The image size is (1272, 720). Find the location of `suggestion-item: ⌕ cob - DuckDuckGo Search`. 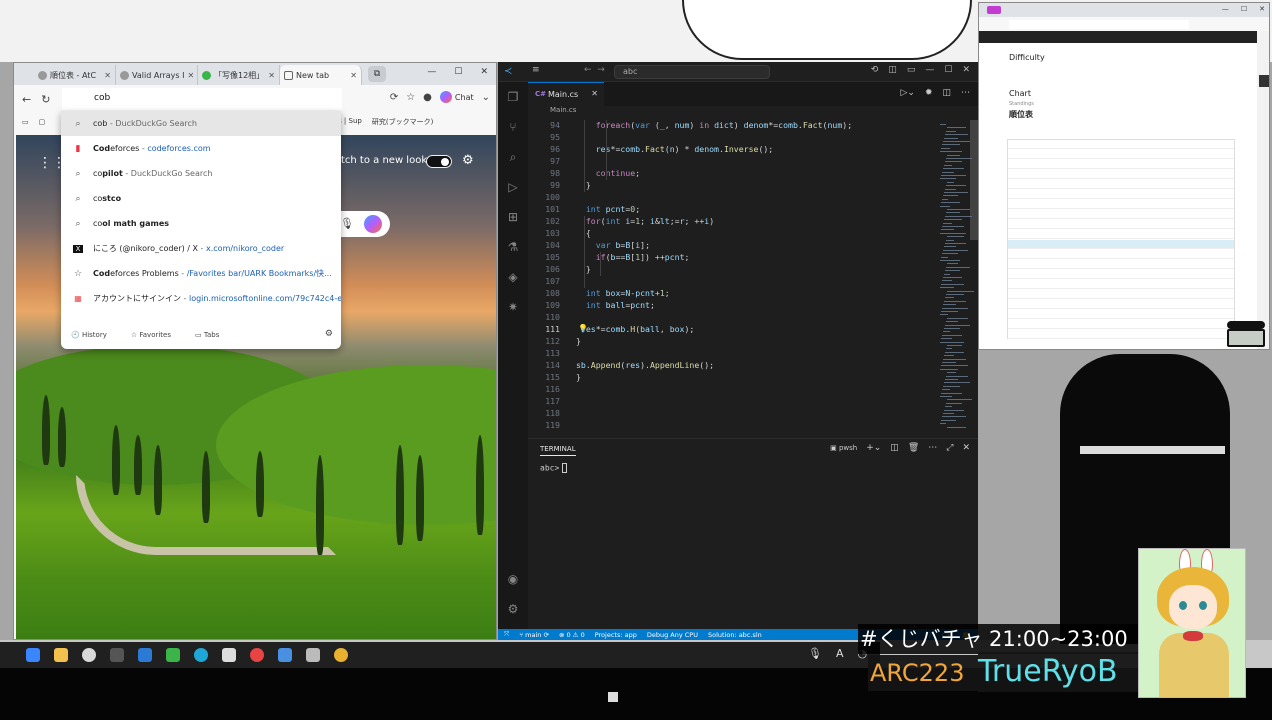

suggestion-item: ⌕ cob - DuckDuckGo Search is located at coordinates (201, 123).